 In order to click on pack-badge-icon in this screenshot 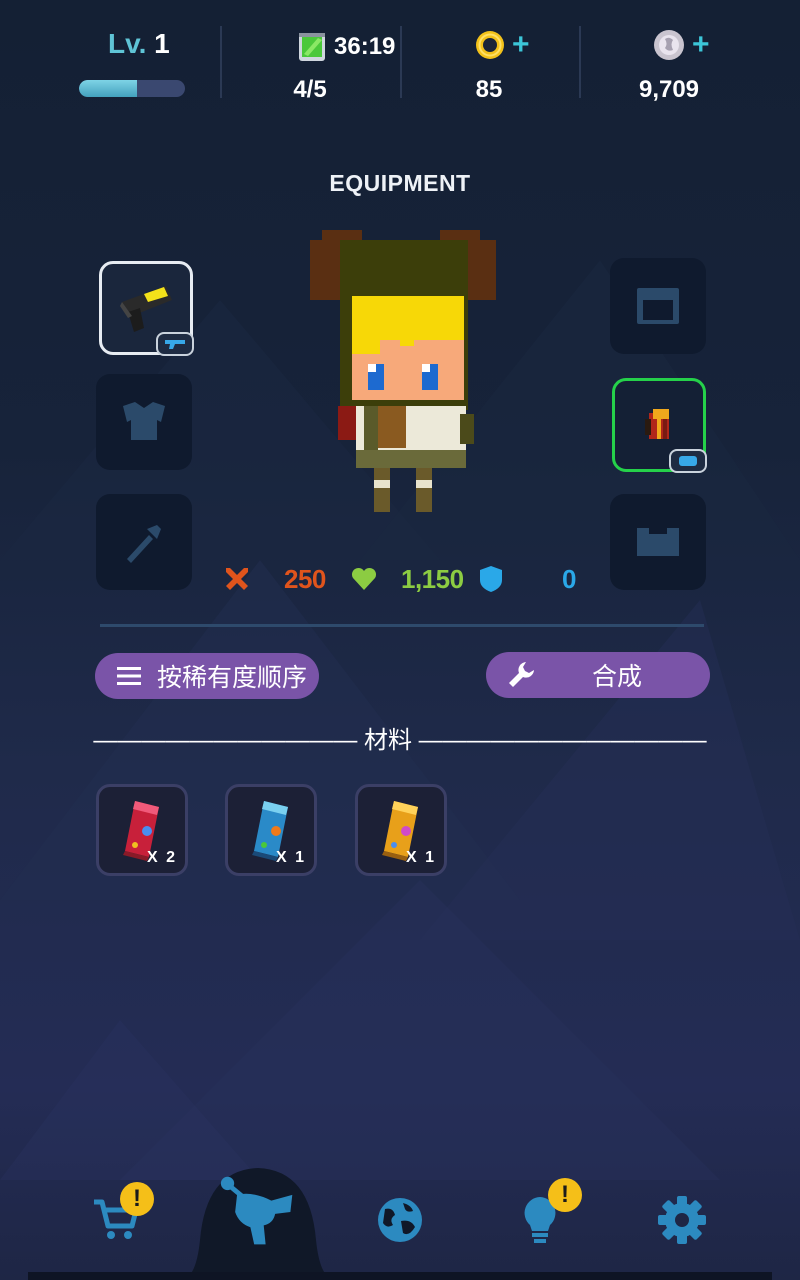, I will do `click(688, 461)`.